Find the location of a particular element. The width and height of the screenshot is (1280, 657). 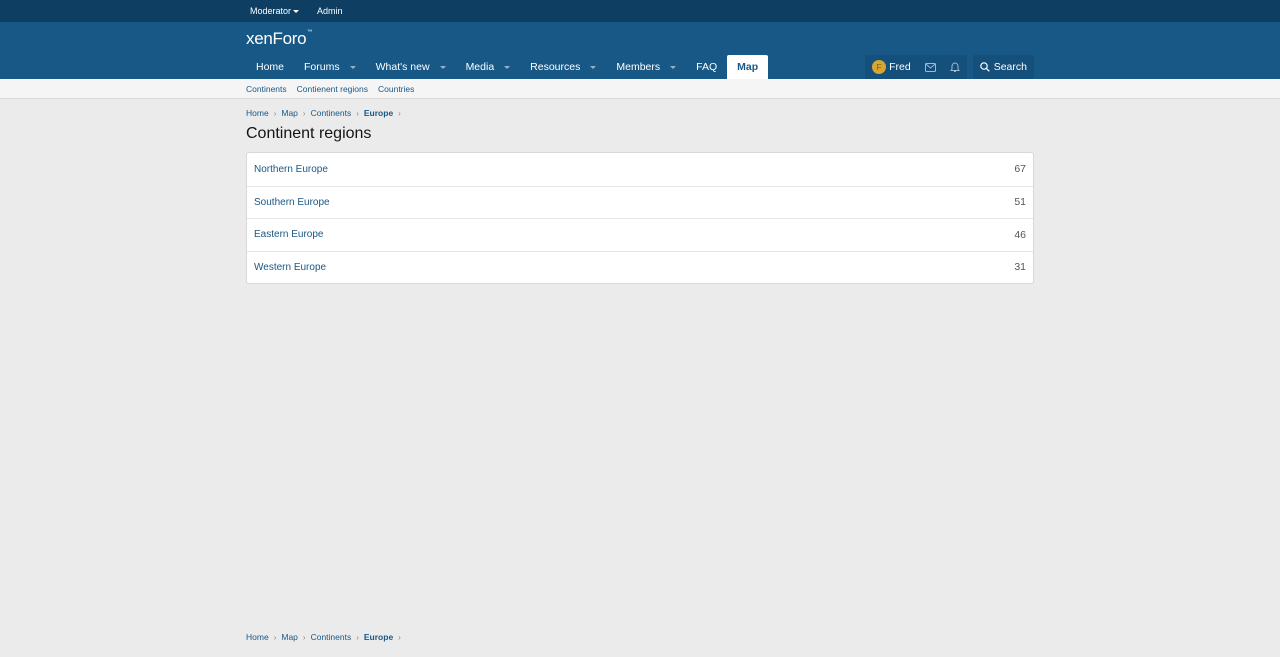

region-link: Western Europe is located at coordinates (290, 267).